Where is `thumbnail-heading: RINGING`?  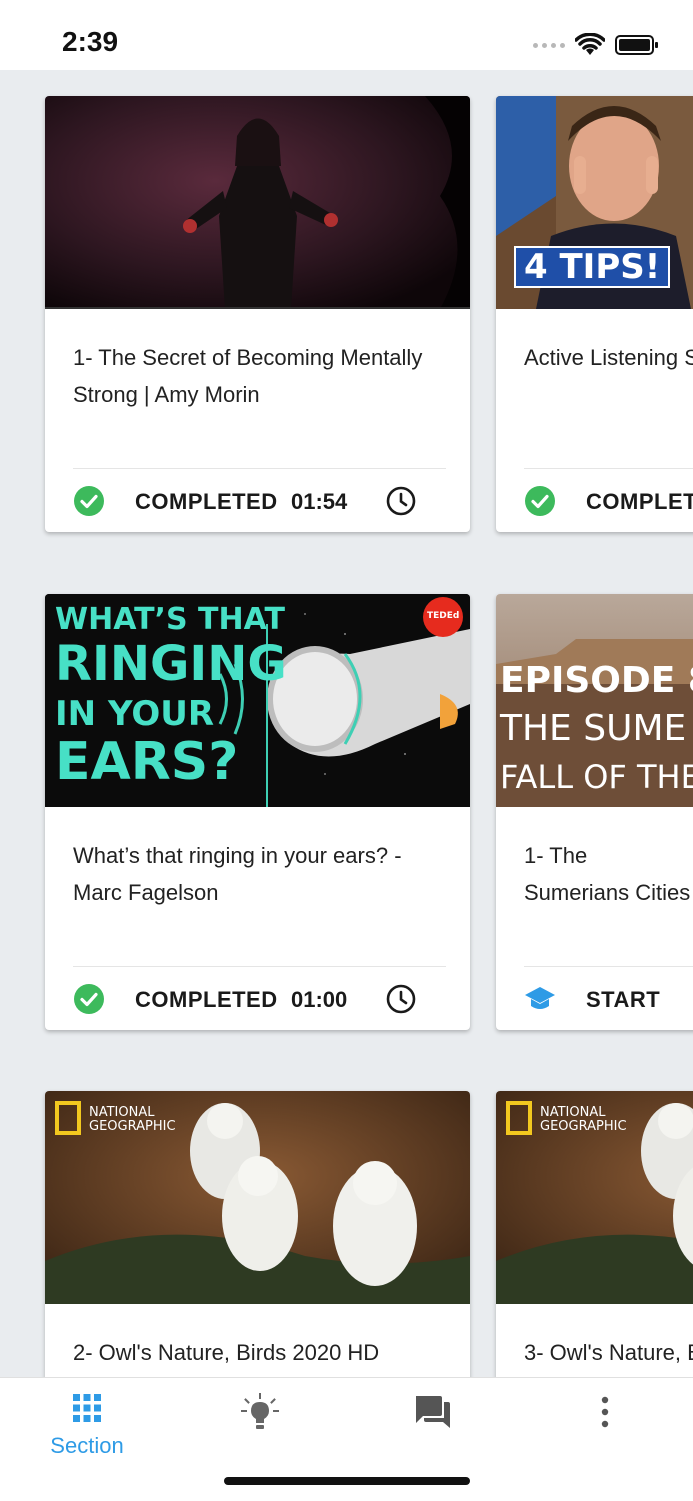 thumbnail-heading: RINGING is located at coordinates (171, 664).